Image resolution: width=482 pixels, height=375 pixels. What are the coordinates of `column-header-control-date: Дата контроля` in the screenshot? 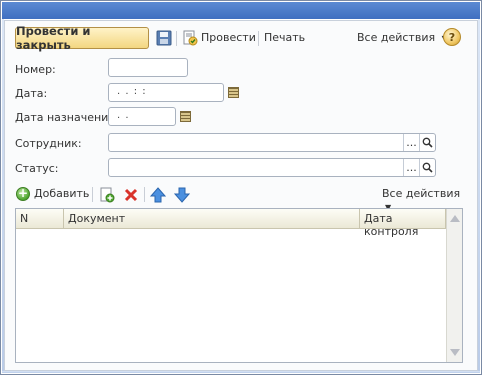 It's located at (403, 223).